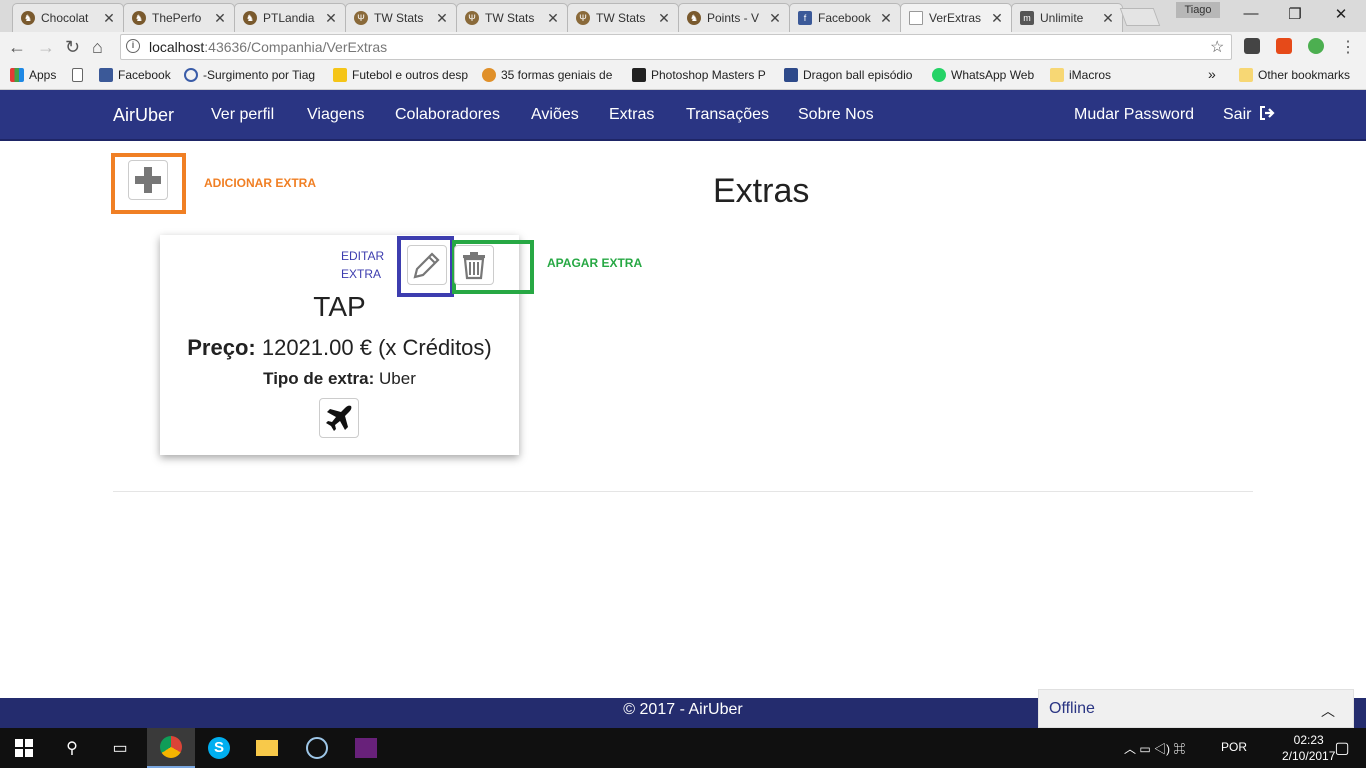 Image resolution: width=1366 pixels, height=768 pixels. Describe the element at coordinates (1057, 75) in the screenshot. I see `folder-icon` at that location.